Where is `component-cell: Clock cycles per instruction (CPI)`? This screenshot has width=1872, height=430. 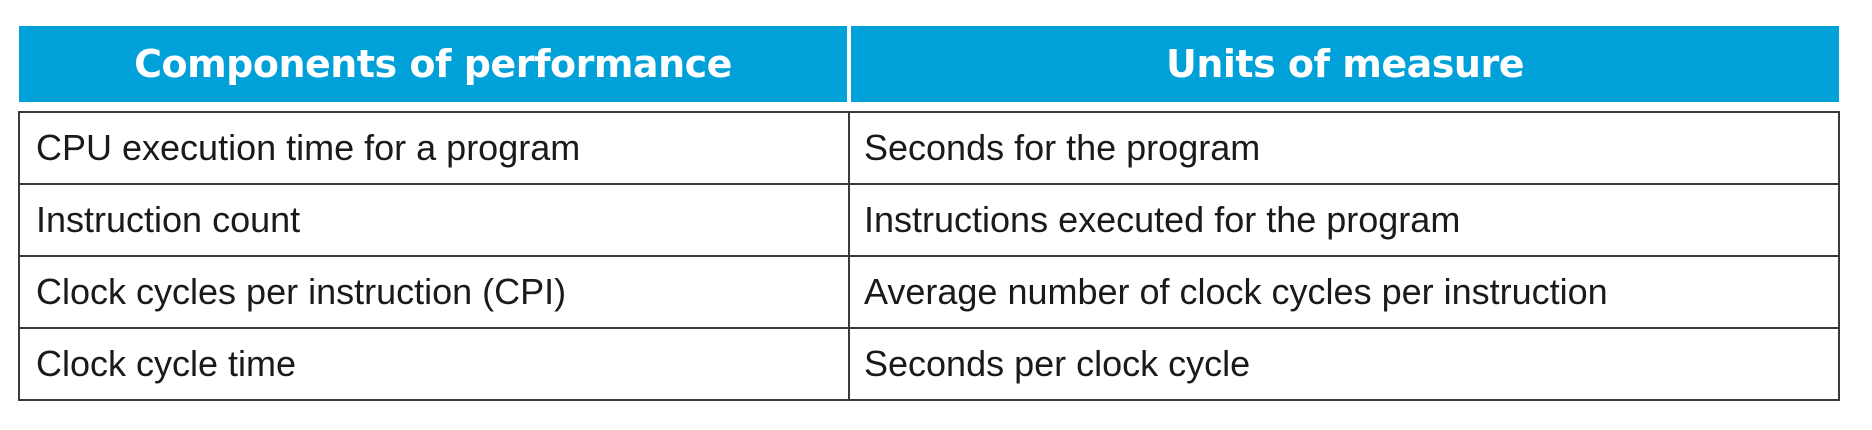 component-cell: Clock cycles per instruction (CPI) is located at coordinates (434, 292).